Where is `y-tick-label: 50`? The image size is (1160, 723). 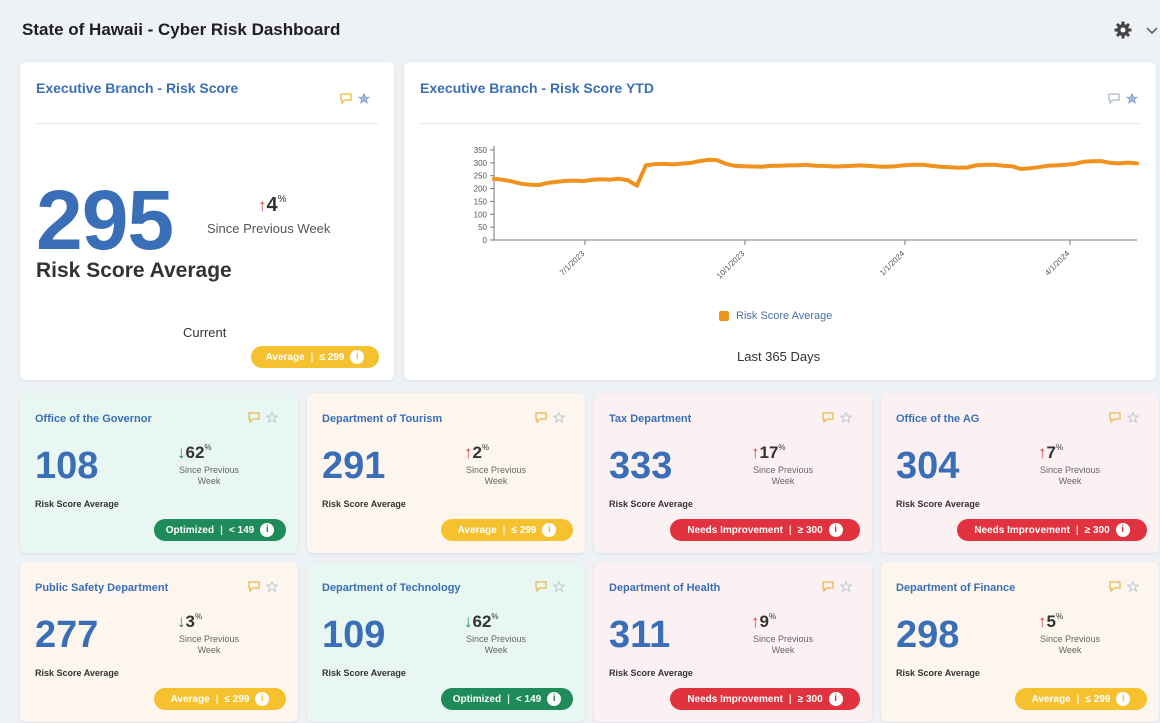
y-tick-label: 50 is located at coordinates (482, 227).